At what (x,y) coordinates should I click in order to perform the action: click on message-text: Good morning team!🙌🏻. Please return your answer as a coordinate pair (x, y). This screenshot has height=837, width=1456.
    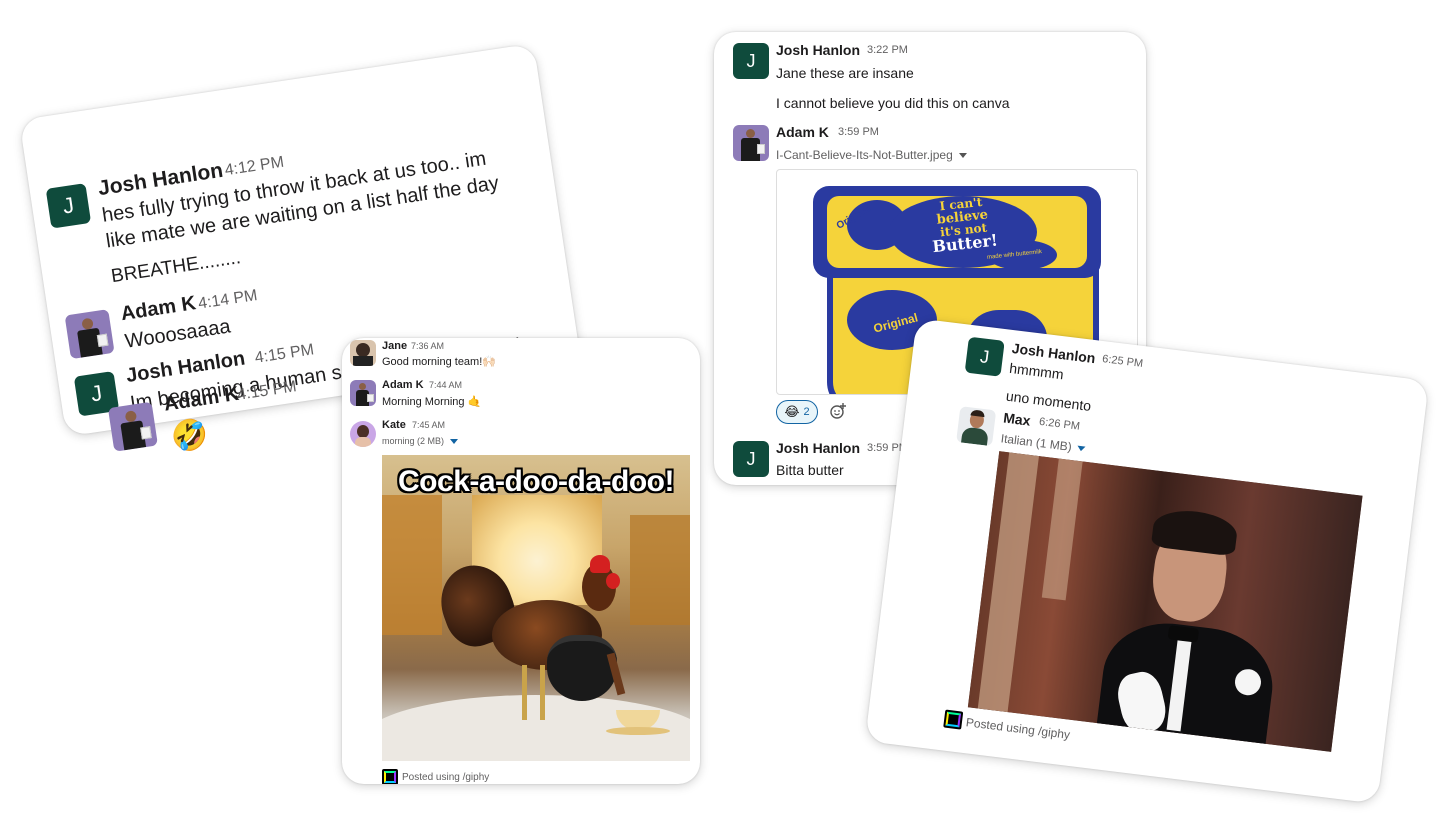
    Looking at the image, I should click on (439, 362).